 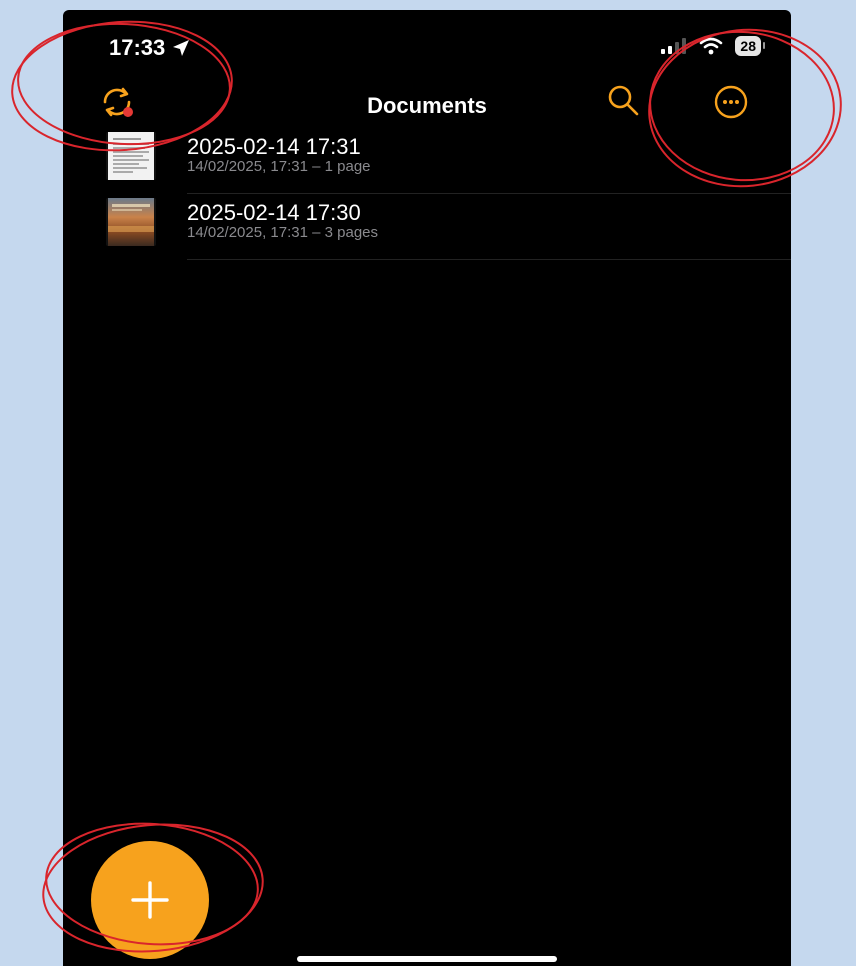 I want to click on document-subtitle: 14/02/2025, 17:31 – 1 page, so click(x=279, y=166).